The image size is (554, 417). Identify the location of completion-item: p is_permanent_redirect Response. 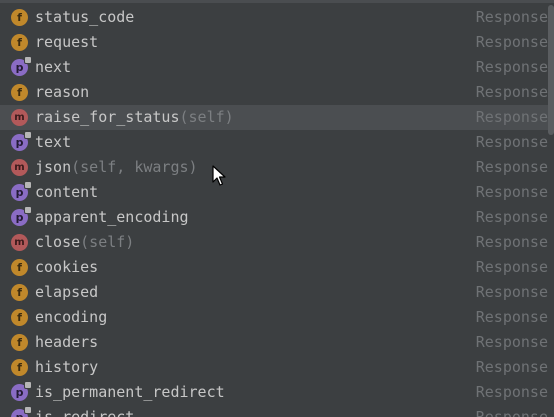
(277, 392).